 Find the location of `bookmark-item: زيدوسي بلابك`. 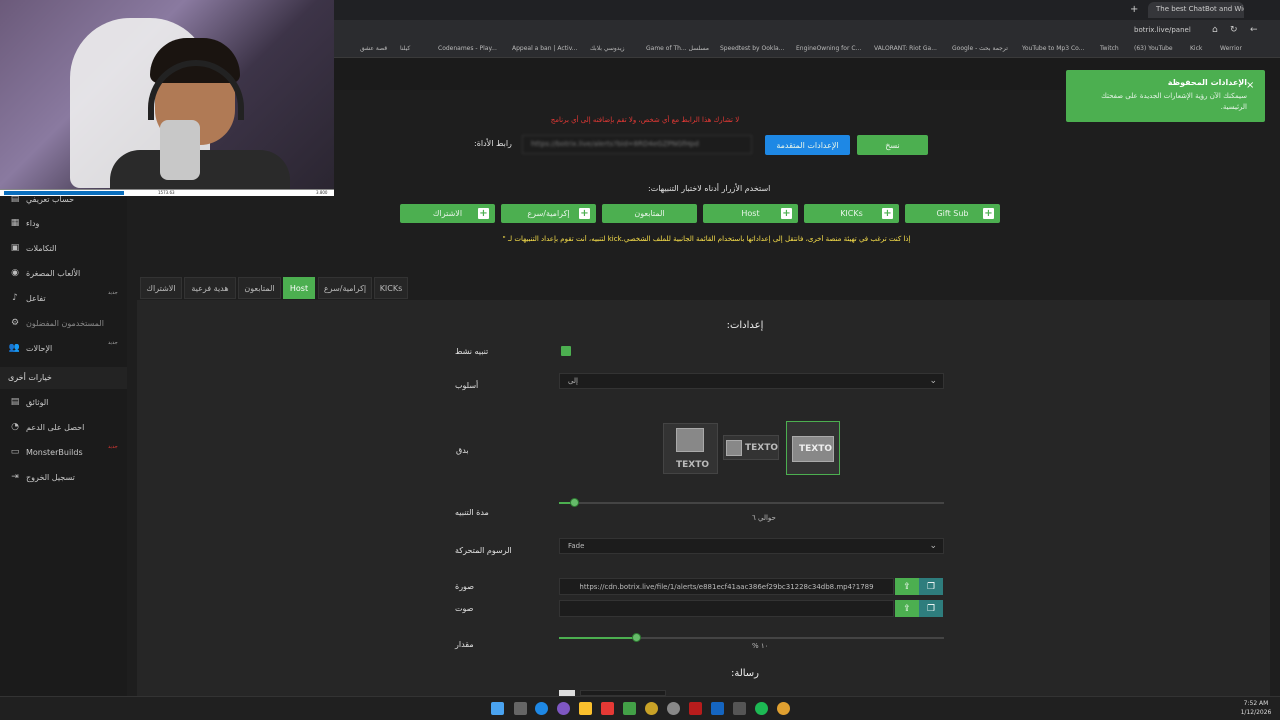

bookmark-item: زيدوسي بلابك is located at coordinates (607, 48).